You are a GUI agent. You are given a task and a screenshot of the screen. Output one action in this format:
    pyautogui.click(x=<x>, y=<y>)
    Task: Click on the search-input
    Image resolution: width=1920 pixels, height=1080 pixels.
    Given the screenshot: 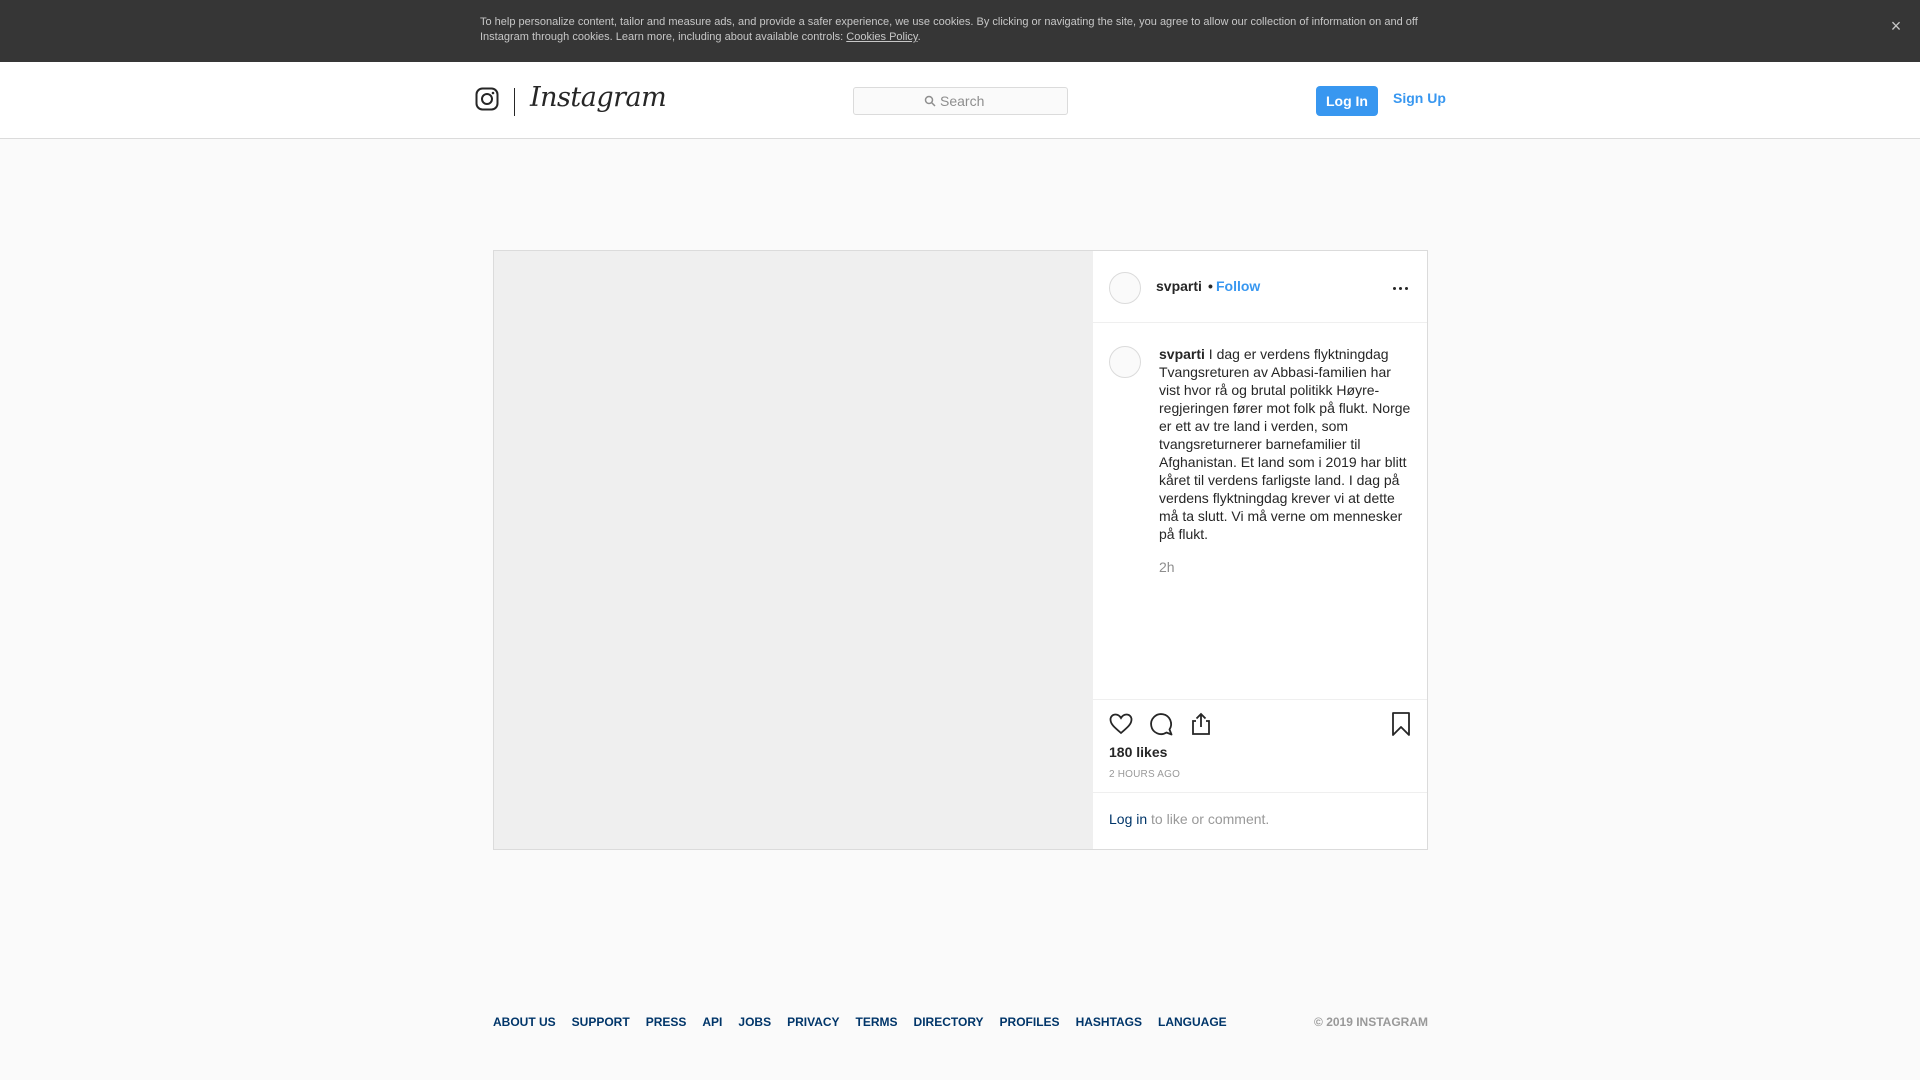 What is the action you would take?
    pyautogui.click(x=1000, y=101)
    